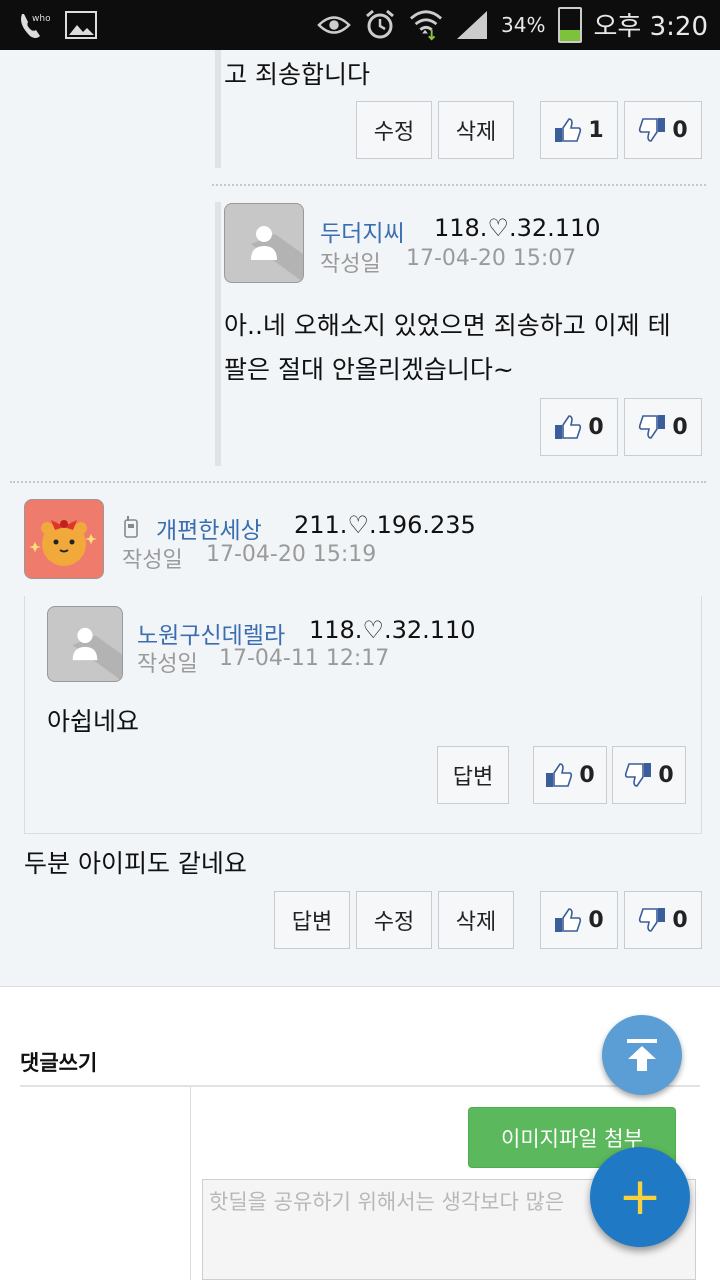 Image resolution: width=720 pixels, height=1280 pixels. Describe the element at coordinates (369, 369) in the screenshot. I see `comment-text: 팔은 절대 안올리겠습니다~` at that location.